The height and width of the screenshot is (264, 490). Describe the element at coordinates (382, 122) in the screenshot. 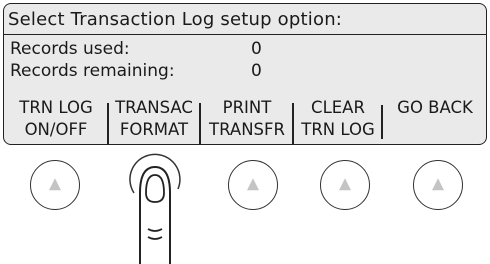

I see `softkey-divider` at that location.